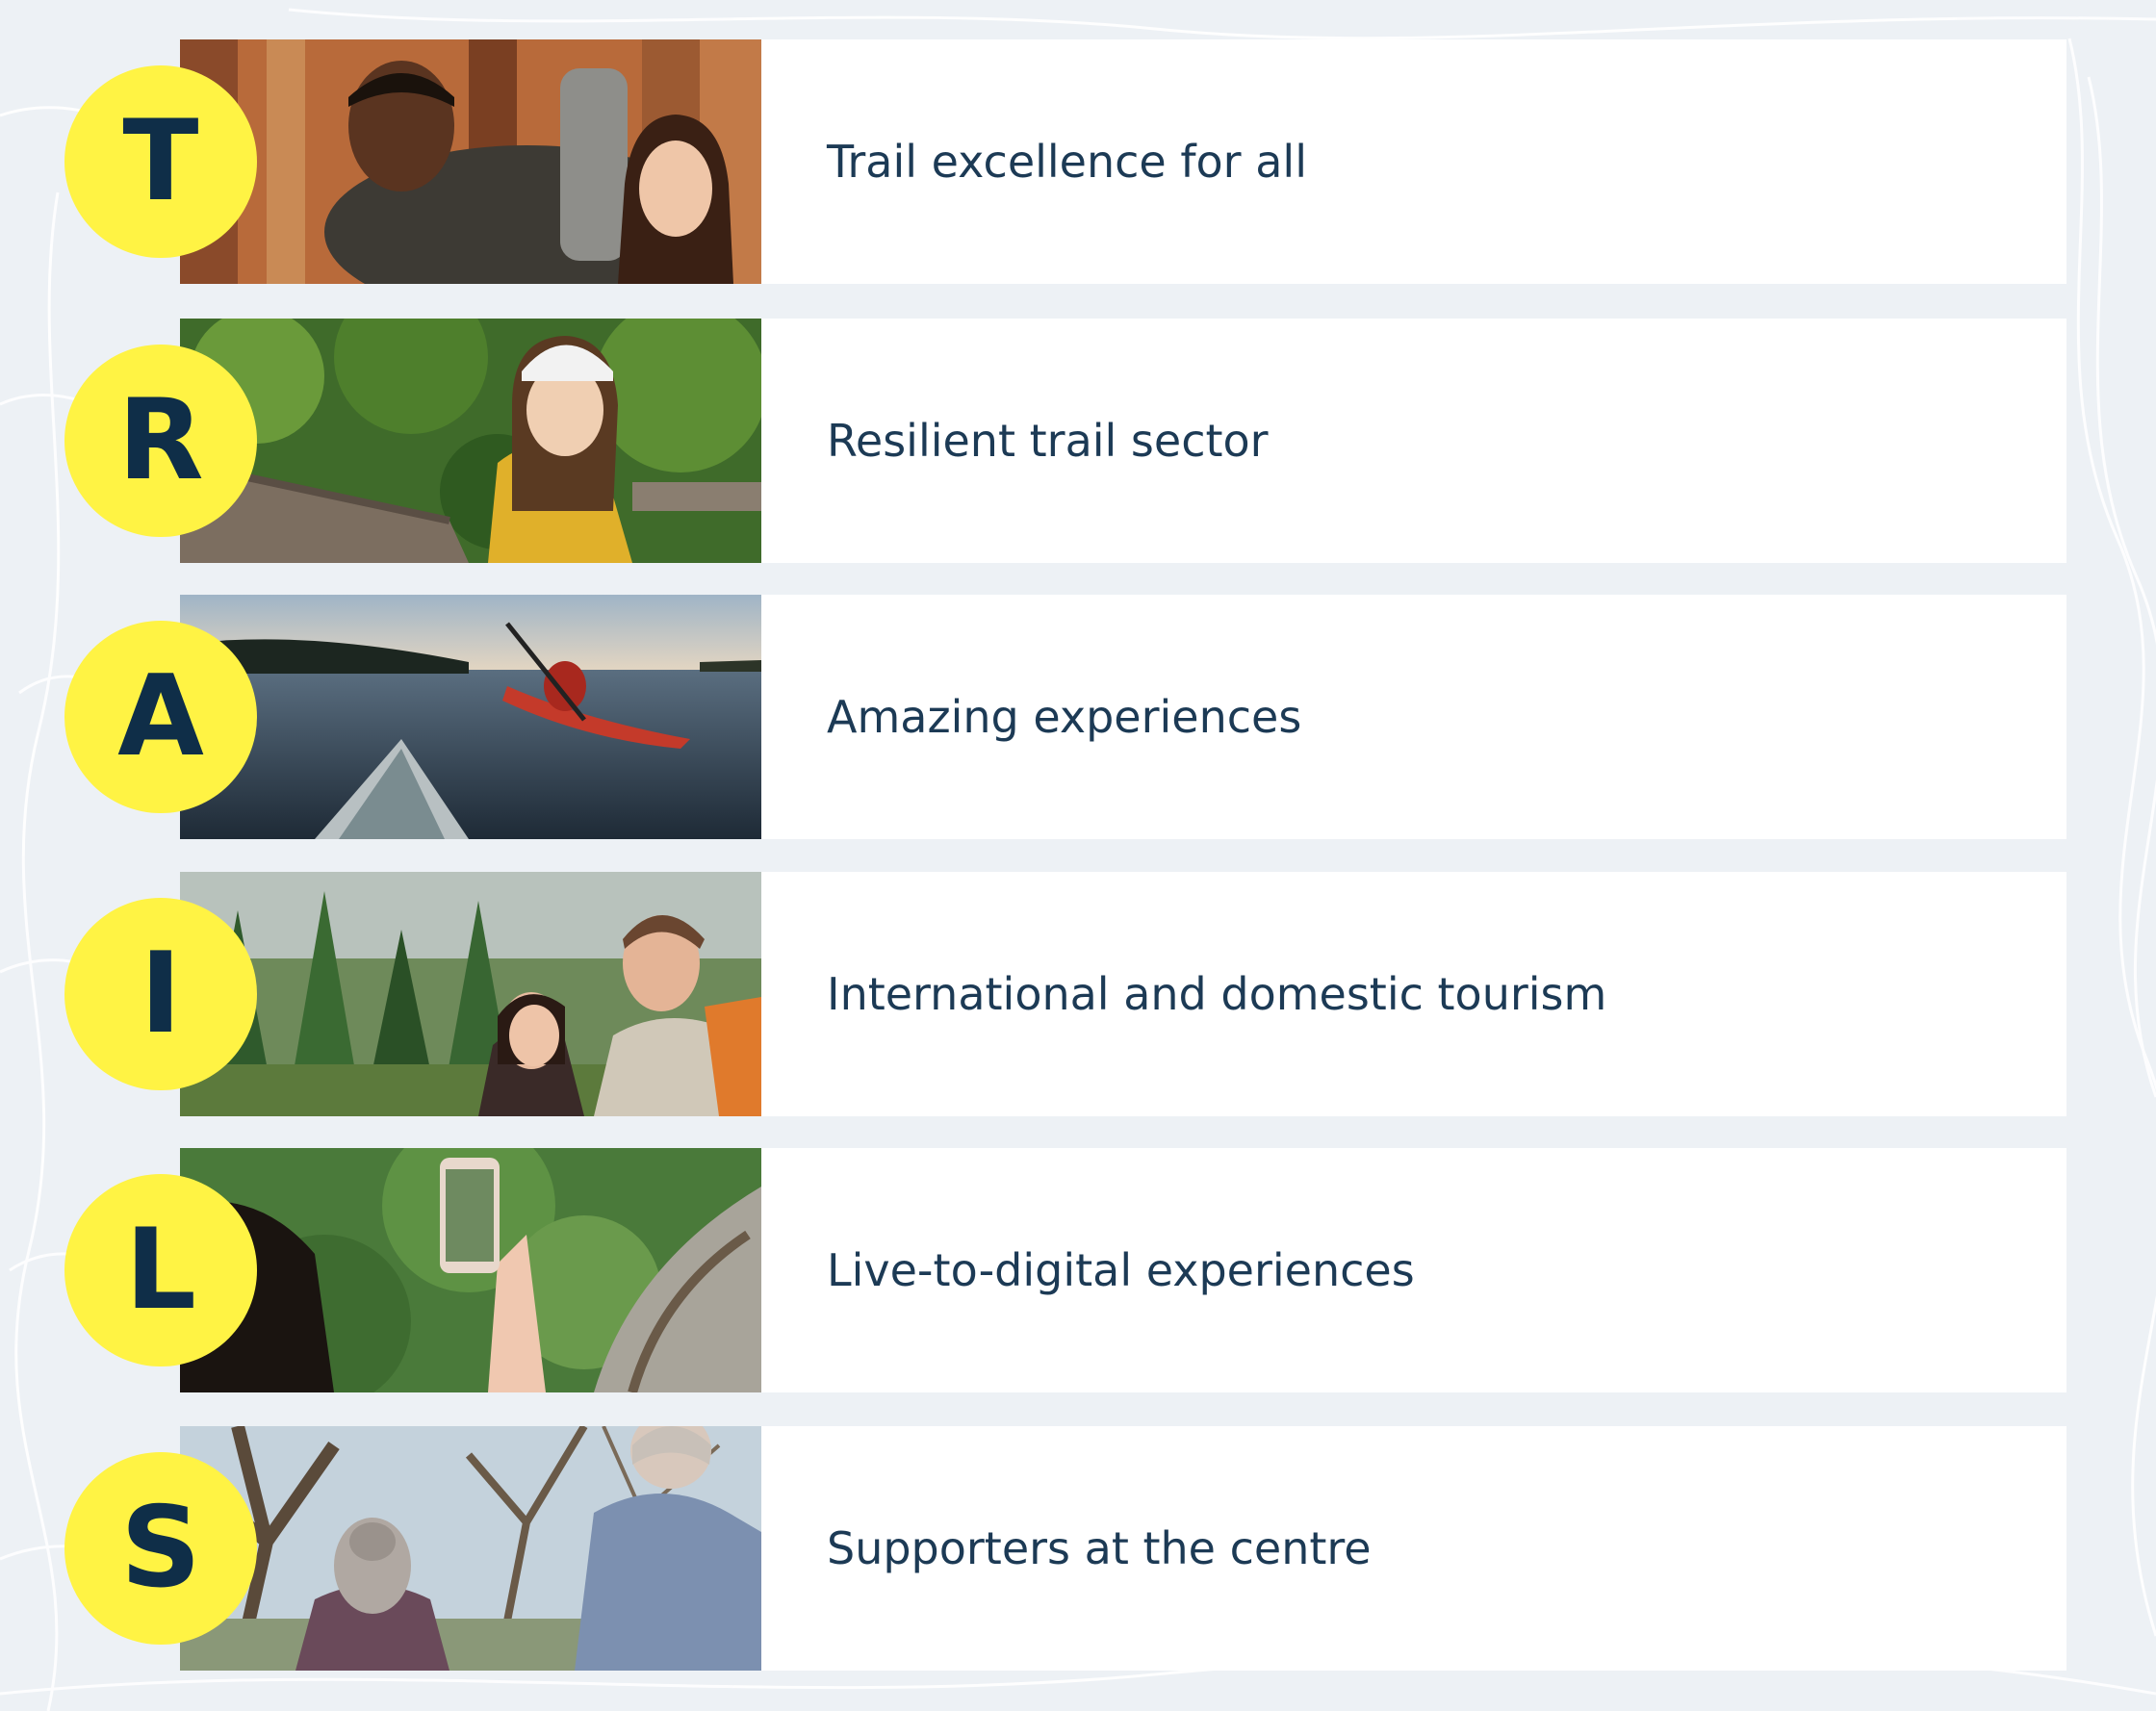 This screenshot has width=2156, height=1711. I want to click on trails-row-l: Live-to-digital experiences L, so click(1065, 1270).